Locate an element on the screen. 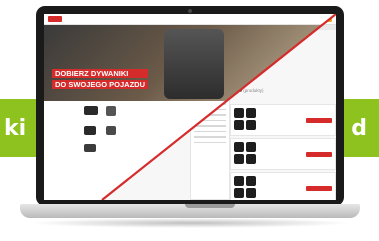 The height and width of the screenshot is (241, 379). webcam-icon is located at coordinates (190, 11).